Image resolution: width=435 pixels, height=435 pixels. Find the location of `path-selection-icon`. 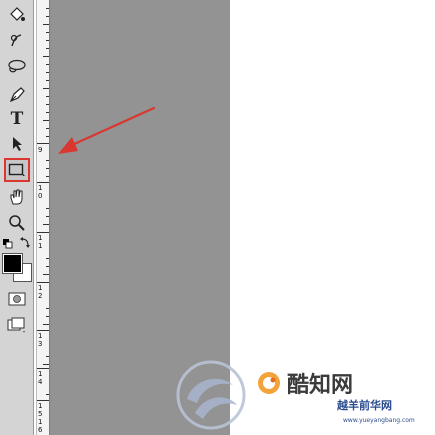

path-selection-icon is located at coordinates (17, 144).